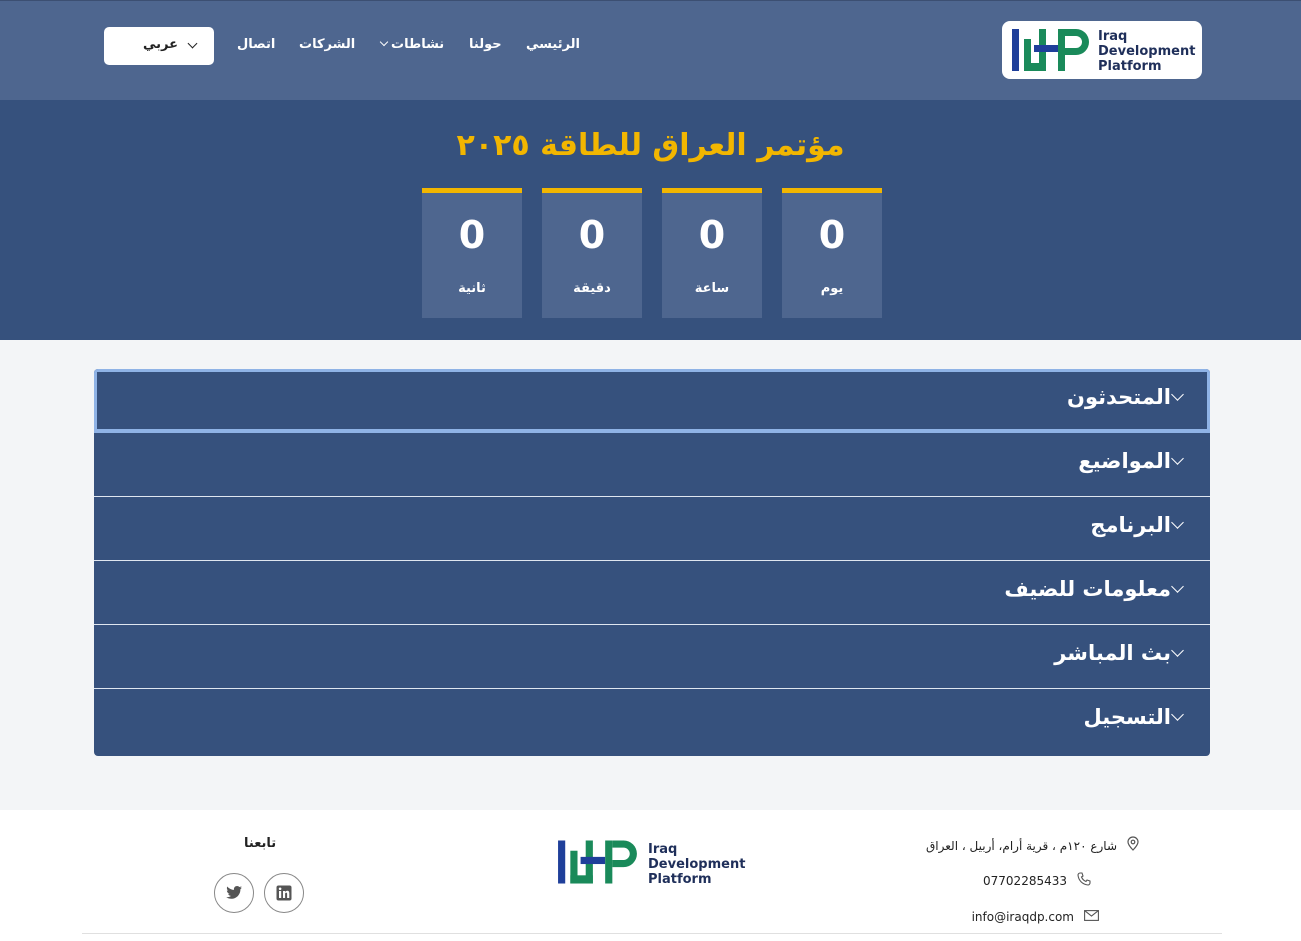 This screenshot has width=1301, height=941. What do you see at coordinates (1127, 717) in the screenshot?
I see `accordion-item-label: التسجيل` at bounding box center [1127, 717].